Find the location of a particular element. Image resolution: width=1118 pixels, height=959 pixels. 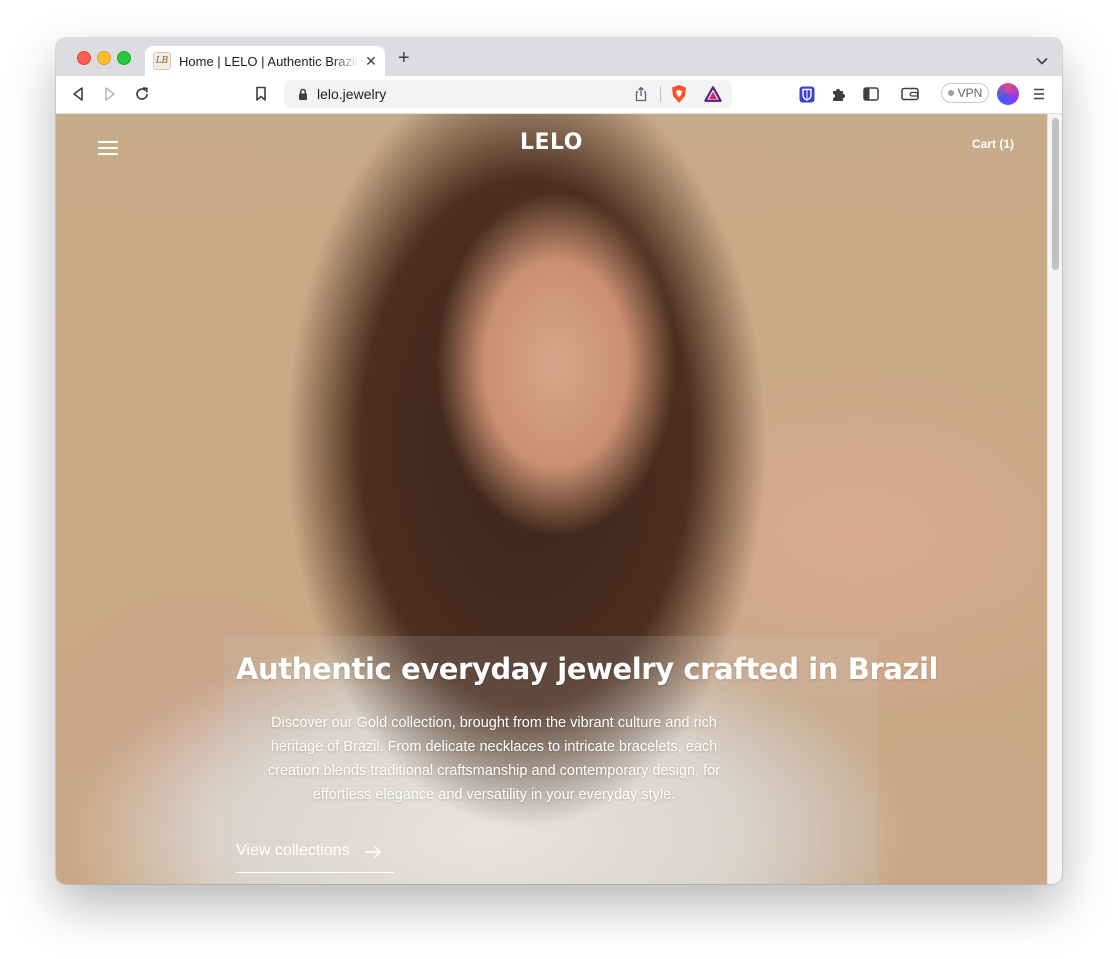

bookmark-icon is located at coordinates (261, 94).